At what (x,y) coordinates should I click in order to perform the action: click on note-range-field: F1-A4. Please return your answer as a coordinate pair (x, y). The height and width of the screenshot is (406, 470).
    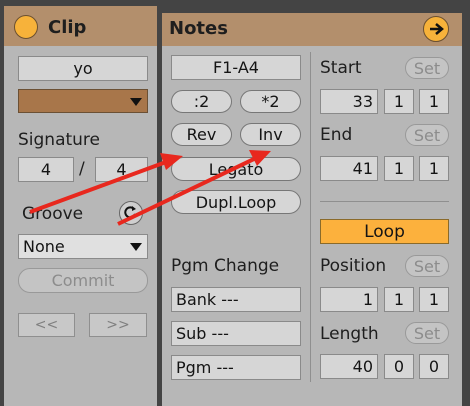
    Looking at the image, I should click on (236, 67).